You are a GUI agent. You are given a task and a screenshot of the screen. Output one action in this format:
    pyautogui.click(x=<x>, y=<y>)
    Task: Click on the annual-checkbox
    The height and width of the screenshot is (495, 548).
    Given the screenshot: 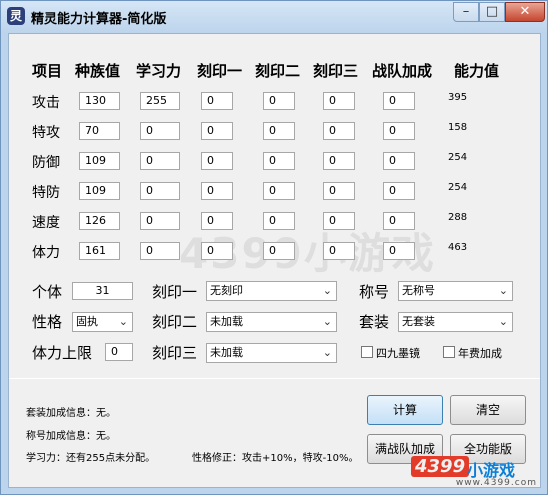 What is the action you would take?
    pyautogui.click(x=449, y=352)
    